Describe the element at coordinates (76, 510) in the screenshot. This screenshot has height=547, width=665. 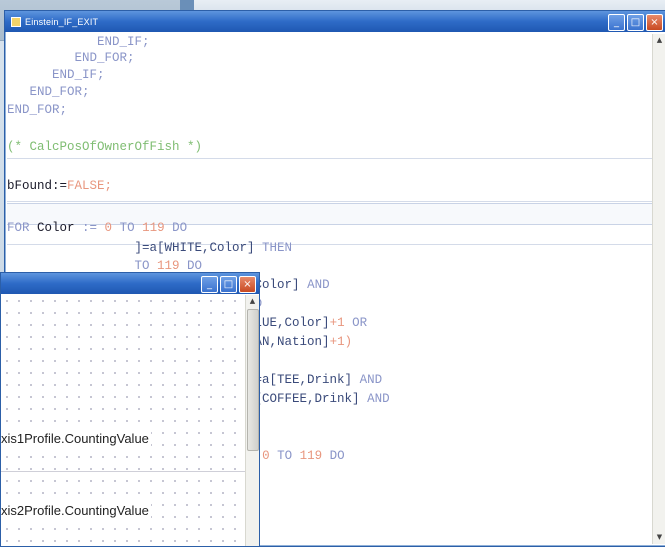
I see `axis2-profile-label: xis2Profile.CountingValue` at that location.